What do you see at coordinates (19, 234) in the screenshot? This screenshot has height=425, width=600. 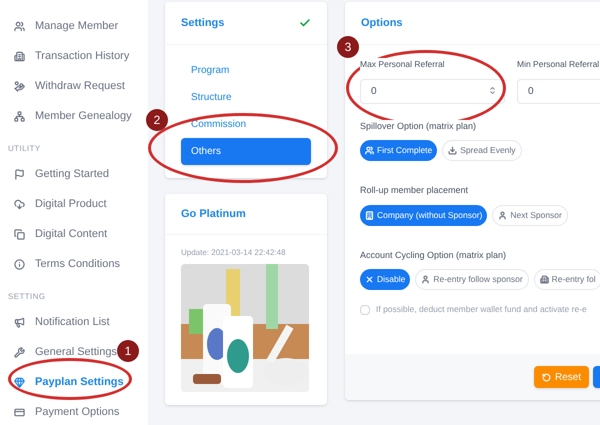 I see `copy-icon` at bounding box center [19, 234].